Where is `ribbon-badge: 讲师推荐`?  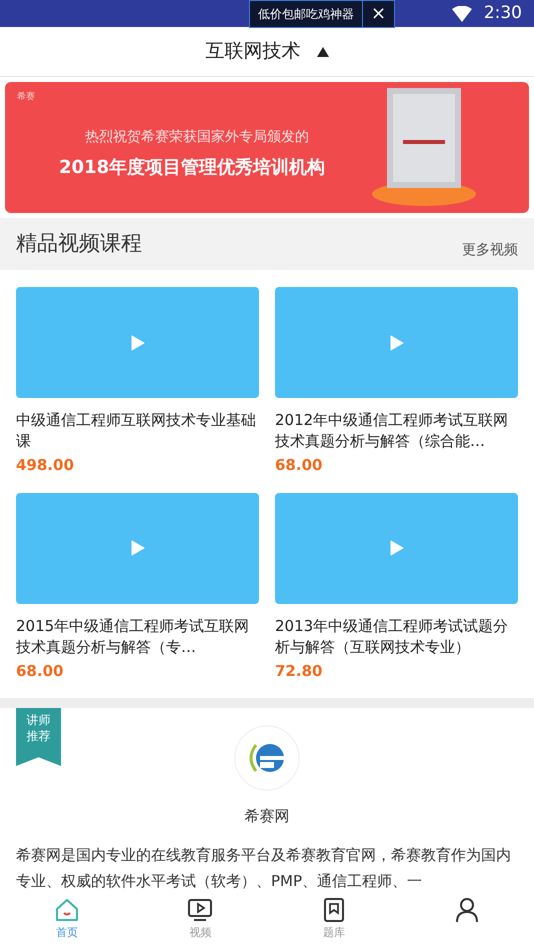 ribbon-badge: 讲师推荐 is located at coordinates (38, 737).